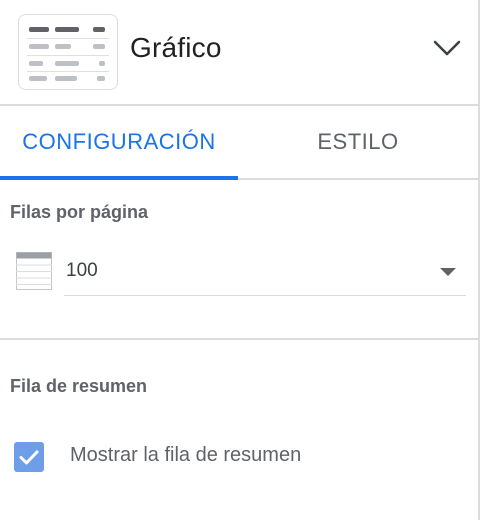 This screenshot has width=480, height=520. What do you see at coordinates (176, 47) in the screenshot?
I see `chart-type-title: Gráfico` at bounding box center [176, 47].